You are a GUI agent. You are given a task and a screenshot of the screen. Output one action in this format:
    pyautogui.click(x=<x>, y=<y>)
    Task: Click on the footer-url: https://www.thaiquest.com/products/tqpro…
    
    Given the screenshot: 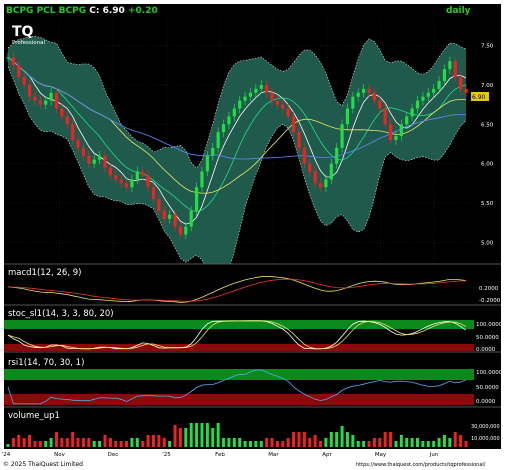 What is the action you would take?
    pyautogui.click(x=421, y=465)
    